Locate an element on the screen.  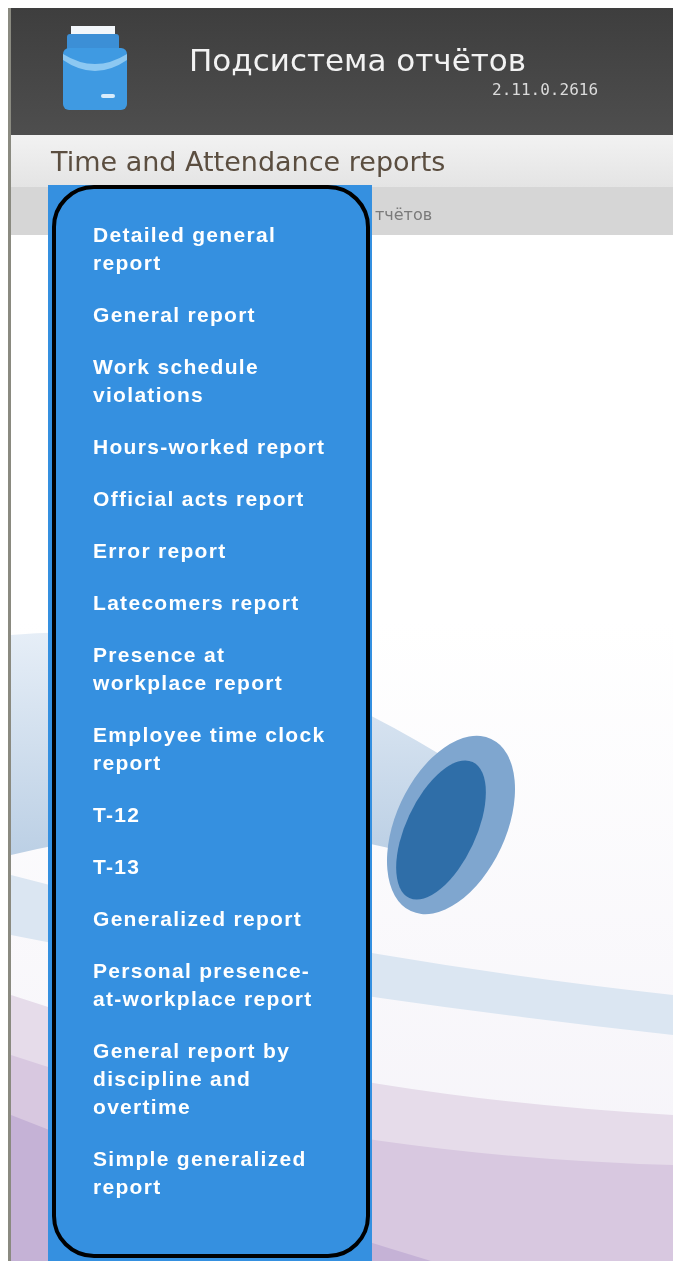
menu-item: Hours-worked report is located at coordinates (211, 447).